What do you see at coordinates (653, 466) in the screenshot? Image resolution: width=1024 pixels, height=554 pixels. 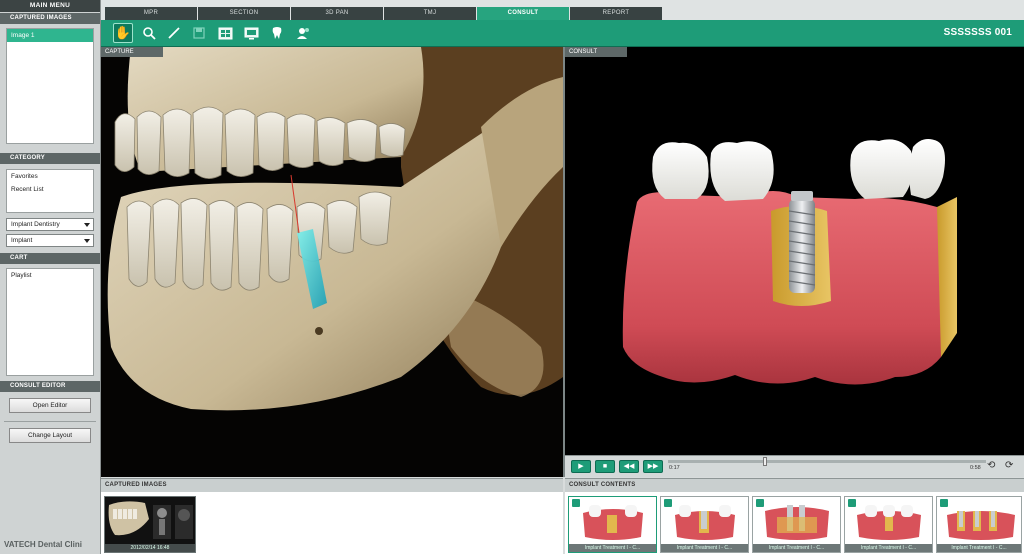 I see `fast-forward-icon: ▶▶` at bounding box center [653, 466].